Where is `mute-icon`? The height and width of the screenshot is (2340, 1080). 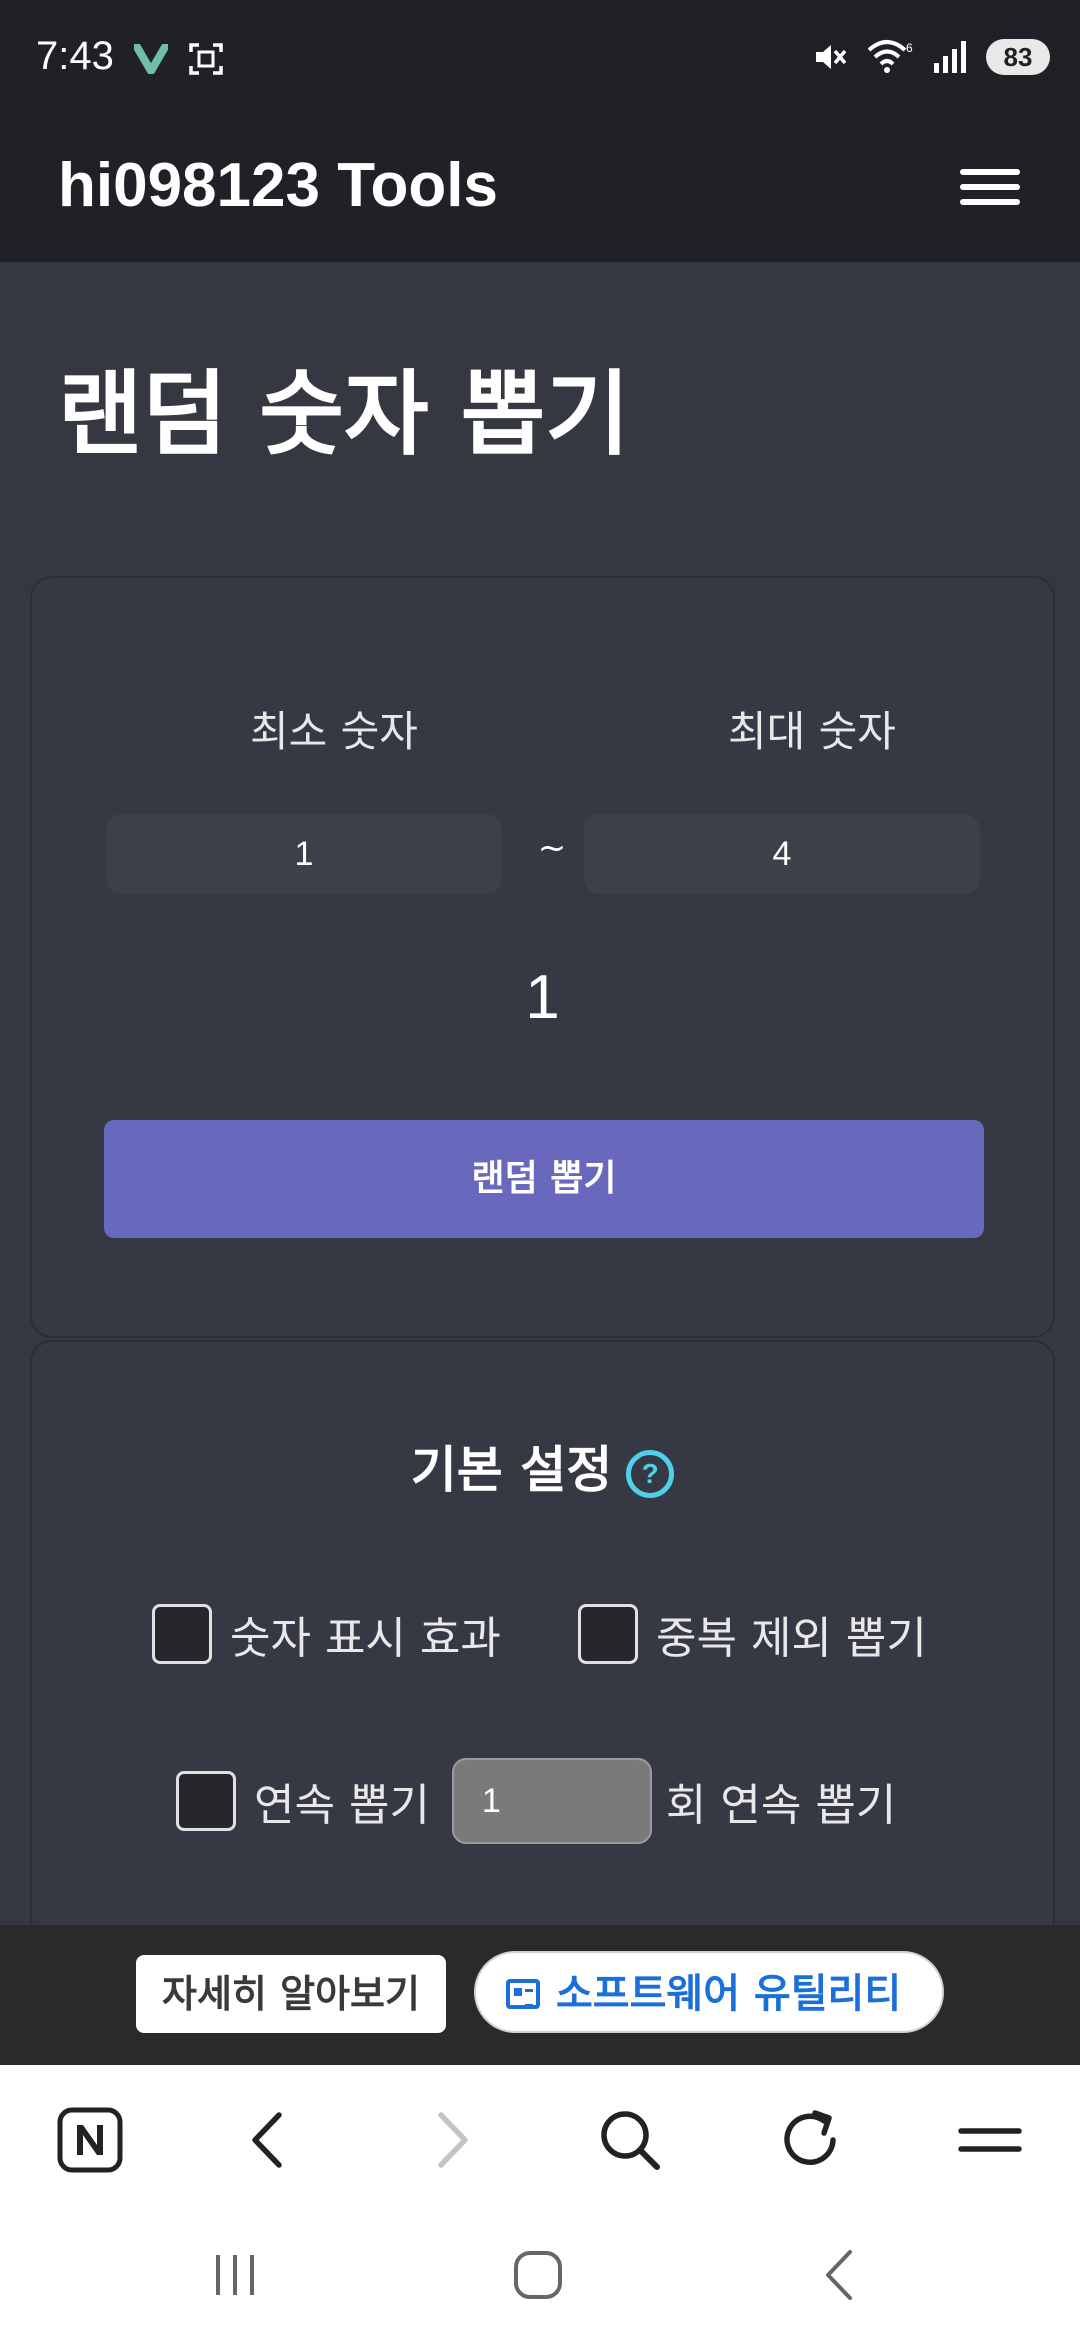
mute-icon is located at coordinates (831, 57).